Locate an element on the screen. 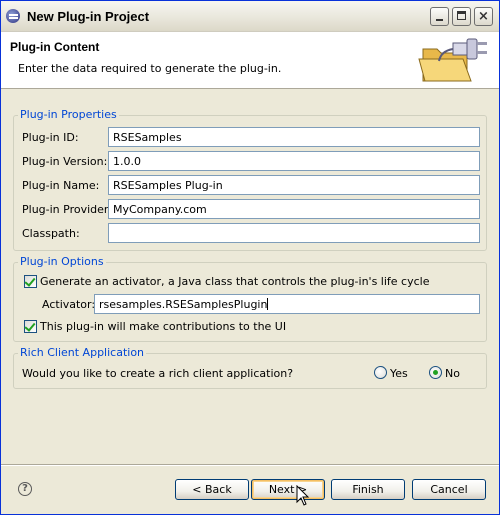 This screenshot has width=500, height=515. plugin-provider-field: MyCompany.com is located at coordinates (294, 209).